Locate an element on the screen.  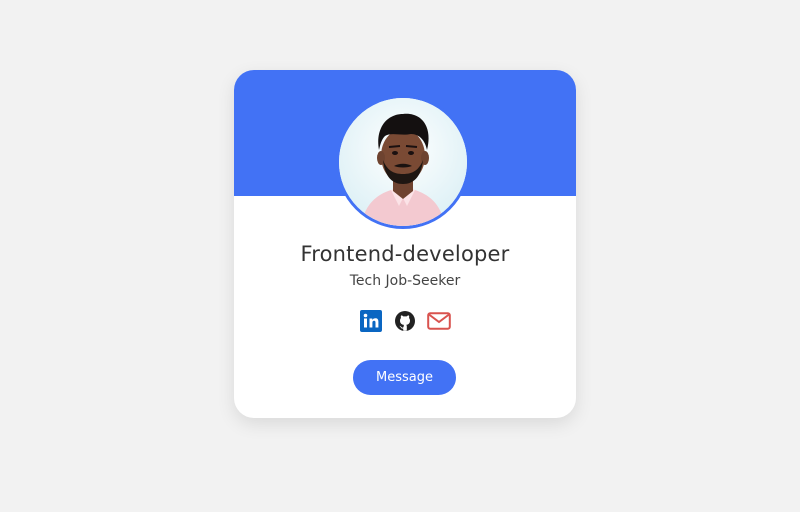
linkedin-link is located at coordinates (371, 322).